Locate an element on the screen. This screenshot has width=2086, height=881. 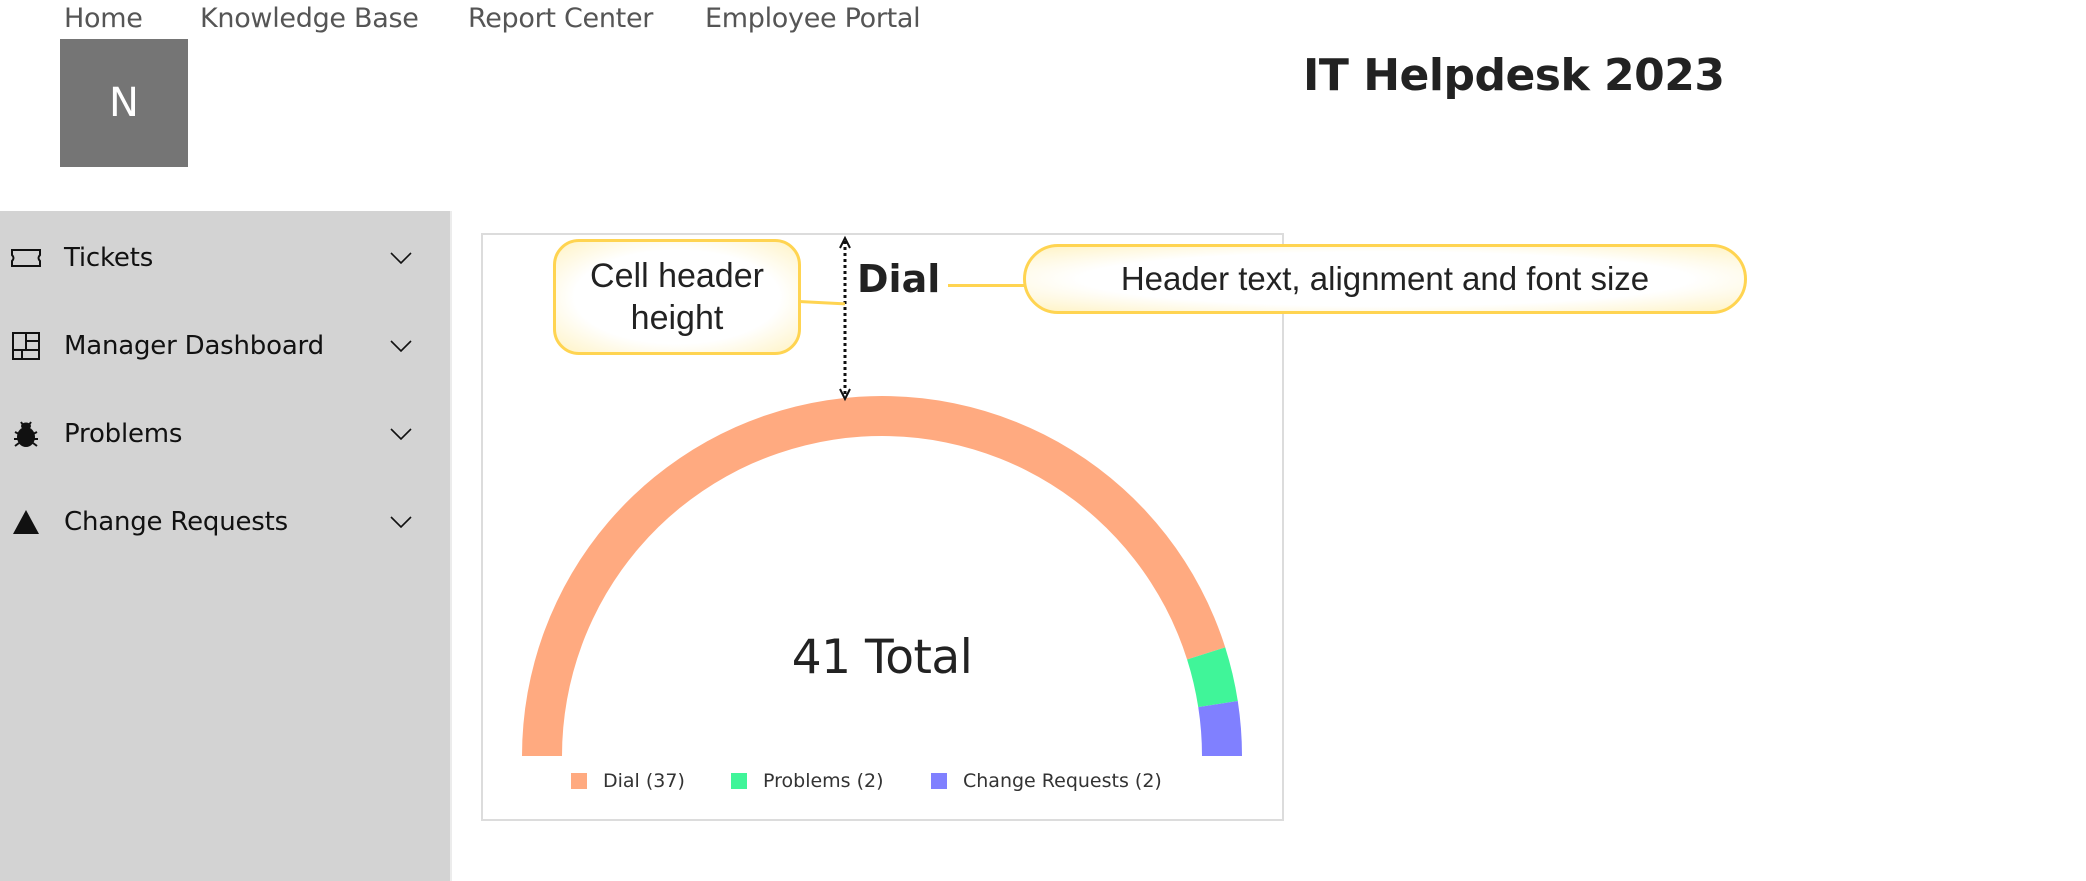
legend-item-dial: Dial (37) is located at coordinates (628, 781).